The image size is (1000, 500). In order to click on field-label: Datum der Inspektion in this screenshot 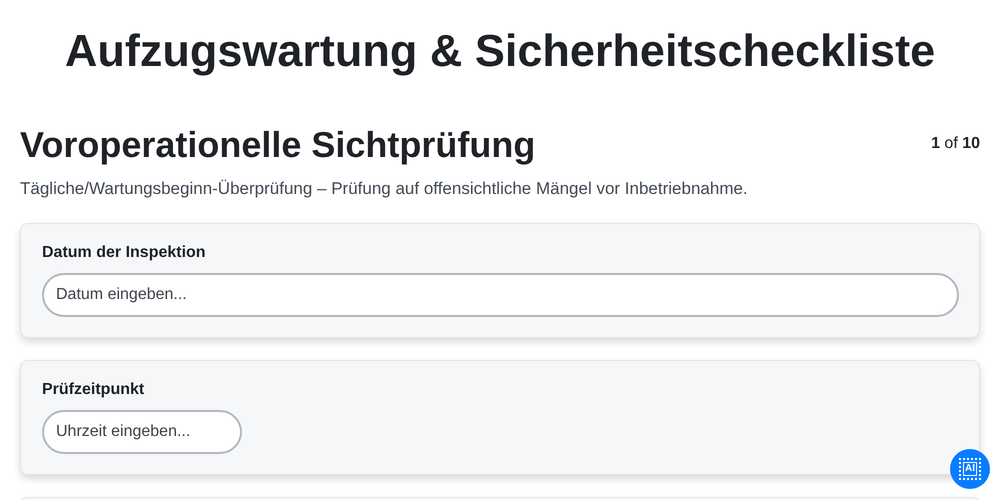, I will do `click(124, 253)`.